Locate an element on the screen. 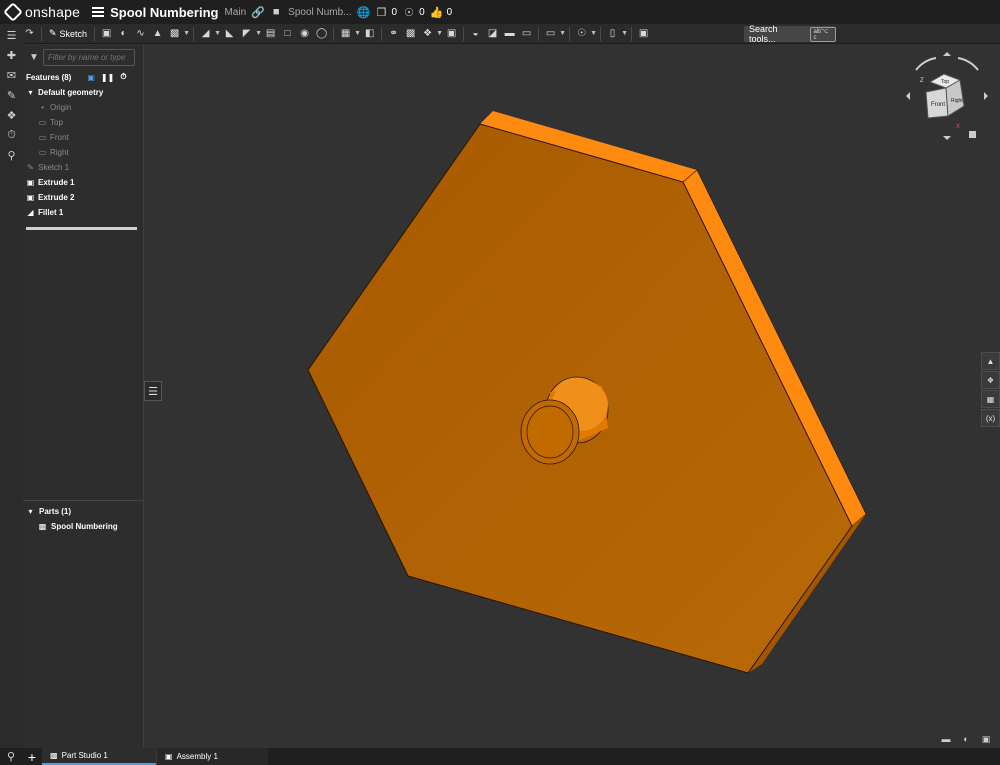 This screenshot has width=1000, height=765. section-view-icon: ▬ is located at coordinates (946, 739).